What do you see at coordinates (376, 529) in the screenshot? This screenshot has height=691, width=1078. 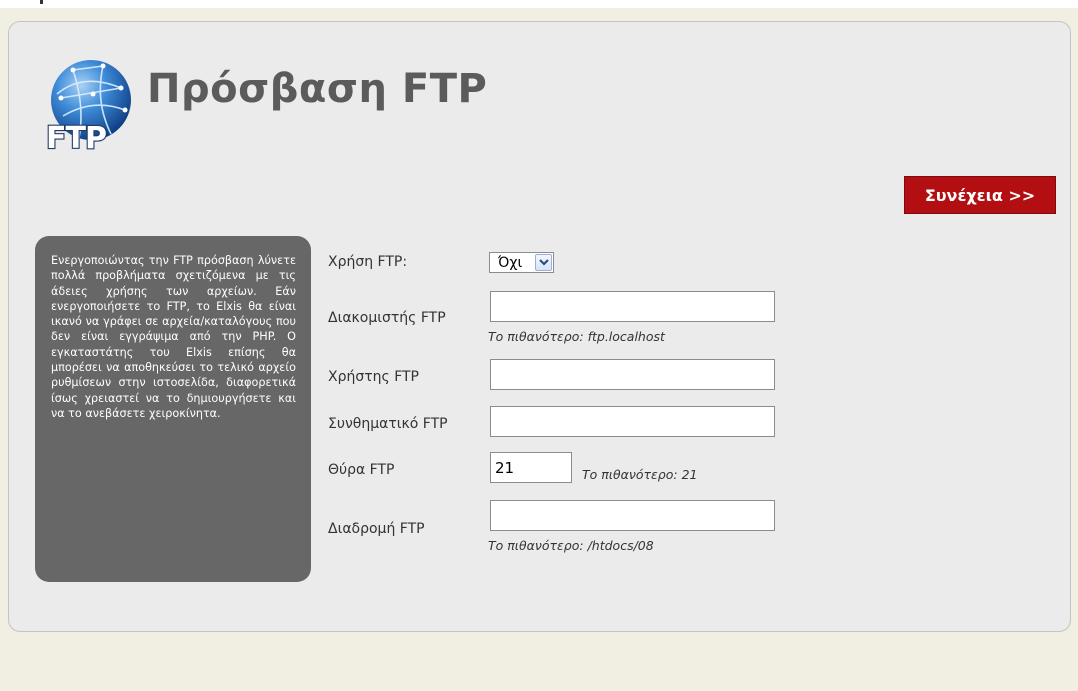 I see `path-label: Διαδρομή FTP` at bounding box center [376, 529].